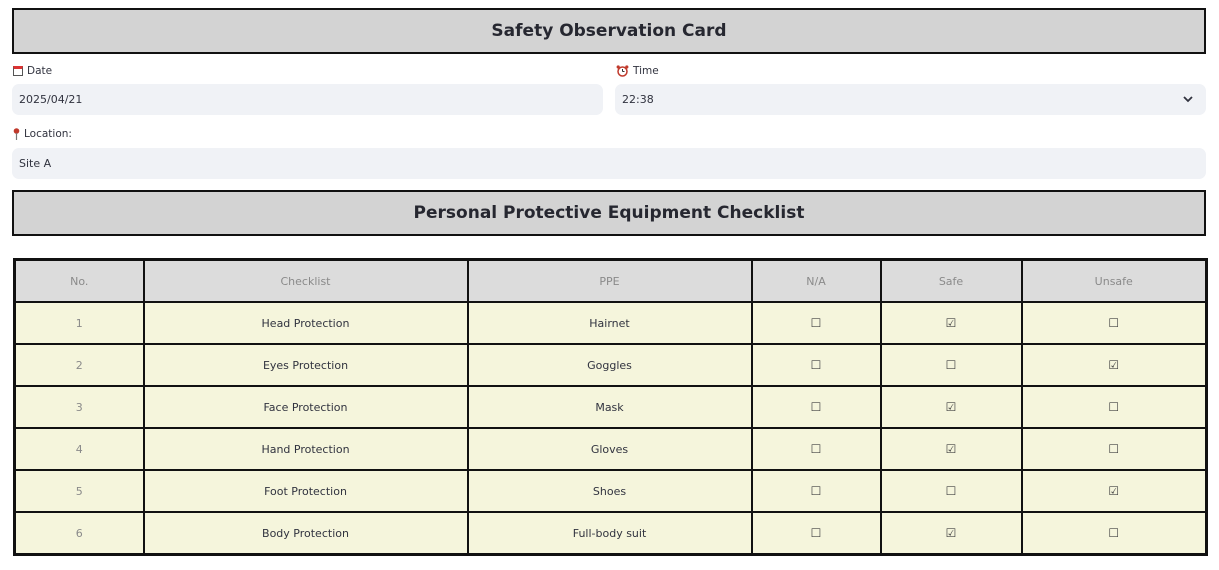 The image size is (1219, 570). I want to click on ppe-item: Shoes, so click(609, 491).